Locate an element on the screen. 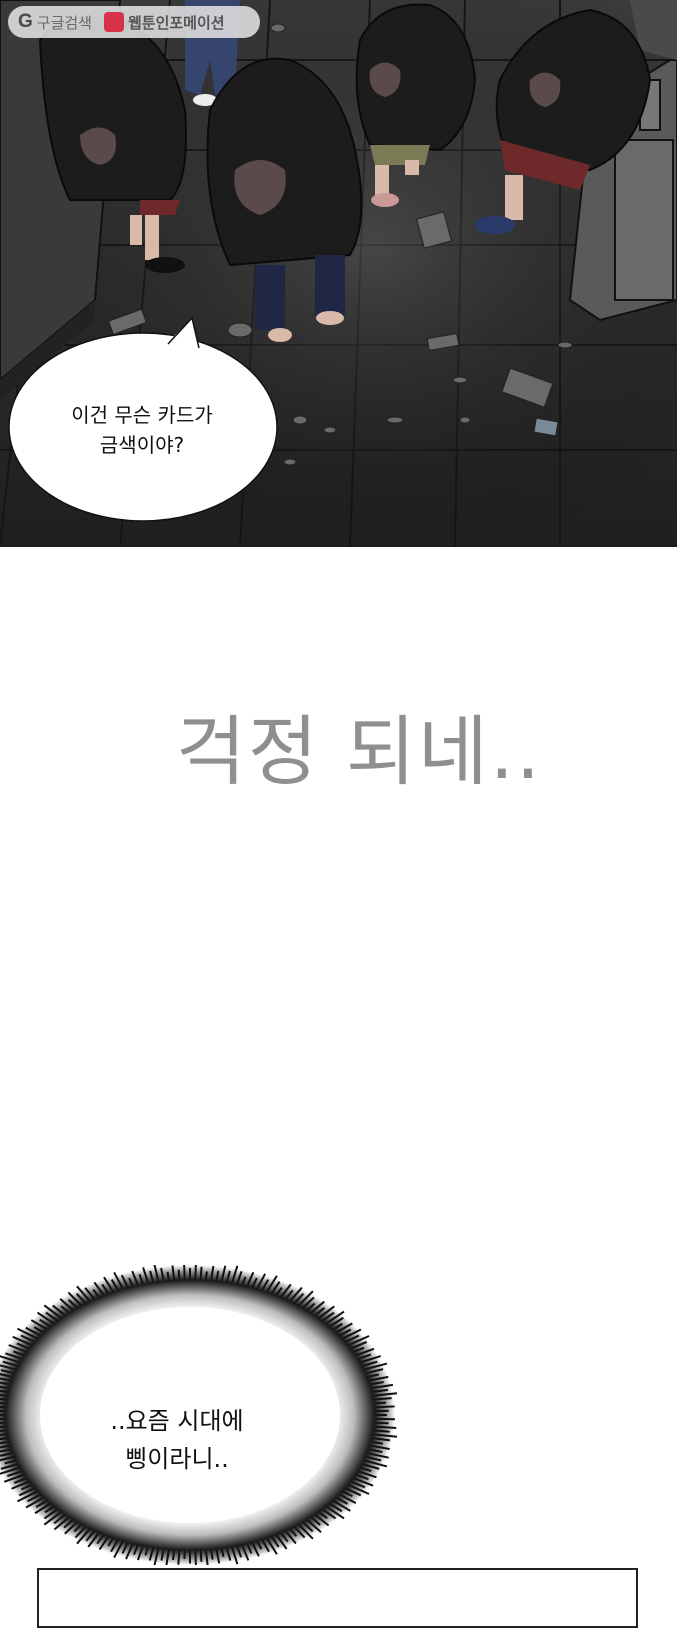 Image resolution: width=690 pixels, height=1628 pixels. spiky-bubble-text: ..요즘 시대에 삥이라니.. is located at coordinates (177, 1440).